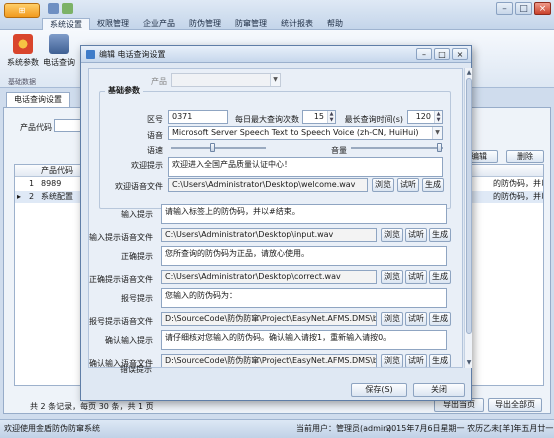 Image resolution: width=554 pixels, height=438 pixels. What do you see at coordinates (515, 405) in the screenshot?
I see `export-all-button: 导出全部页` at bounding box center [515, 405].